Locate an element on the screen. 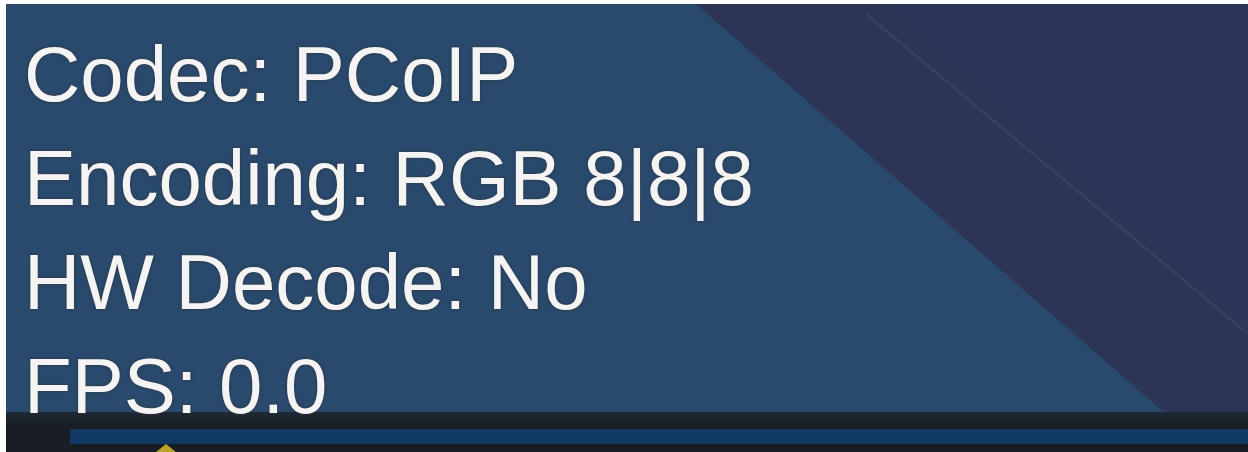 The image size is (1248, 452). stat-text: Encoding: RGB 8|8|8 is located at coordinates (389, 178).